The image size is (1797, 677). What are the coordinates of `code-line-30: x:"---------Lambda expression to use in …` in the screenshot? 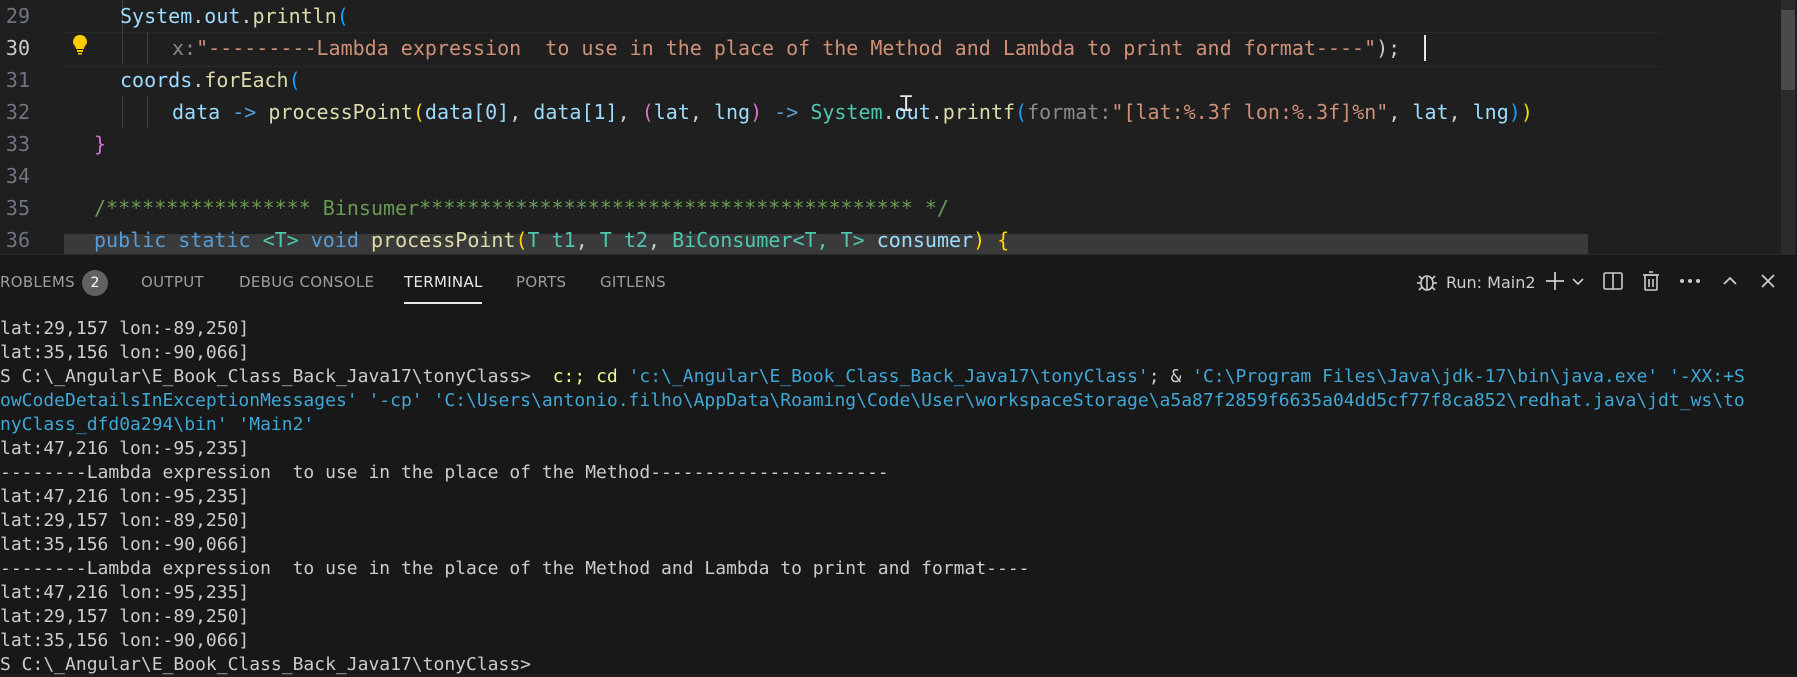 It's located at (786, 48).